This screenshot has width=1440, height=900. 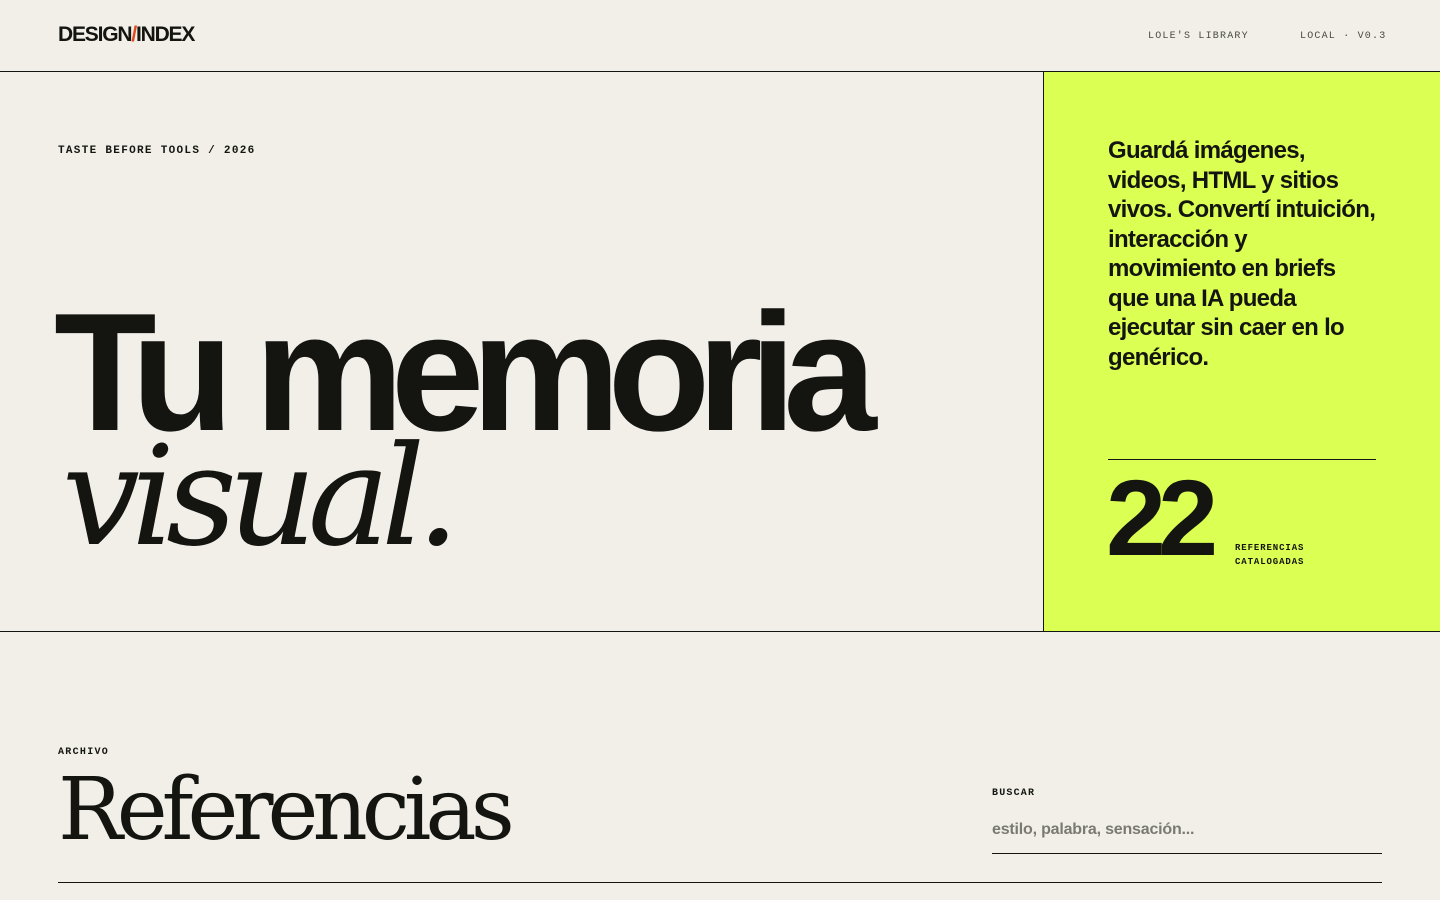 I want to click on stat-label-line-2: CATALOGADAS, so click(x=1270, y=562).